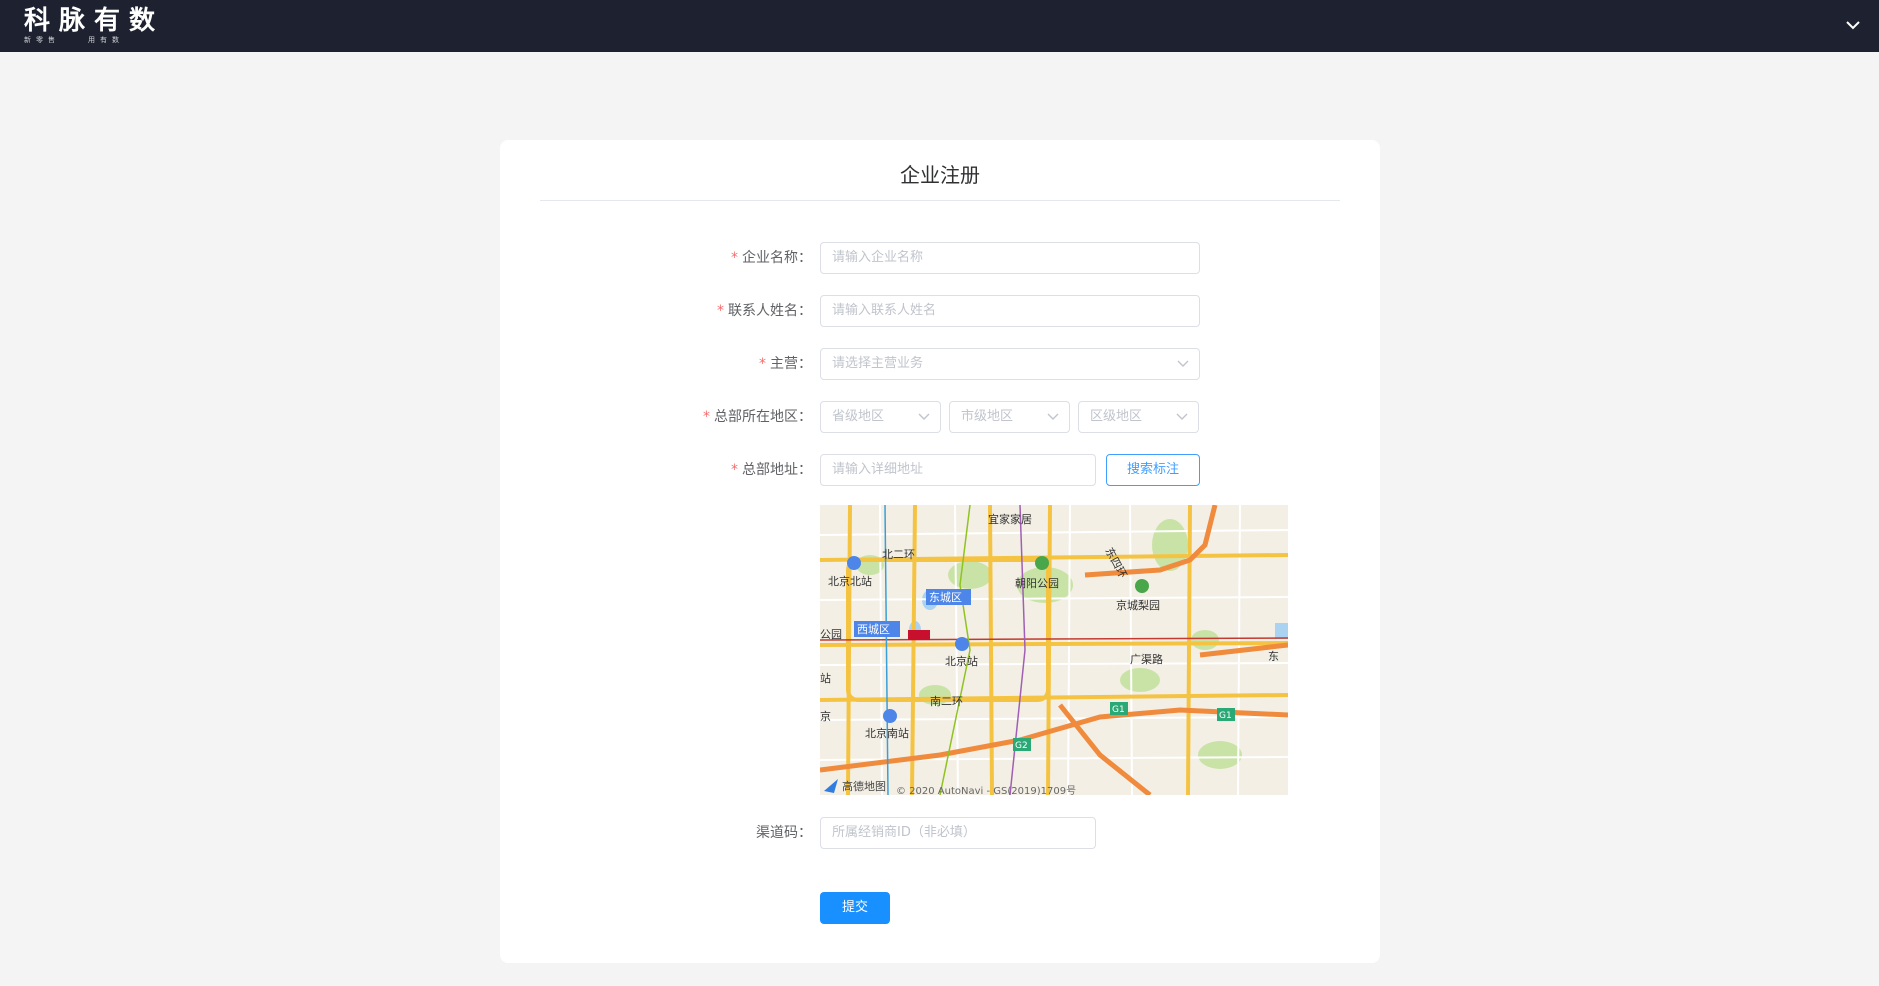  I want to click on business-label: * 主营：, so click(785, 364).